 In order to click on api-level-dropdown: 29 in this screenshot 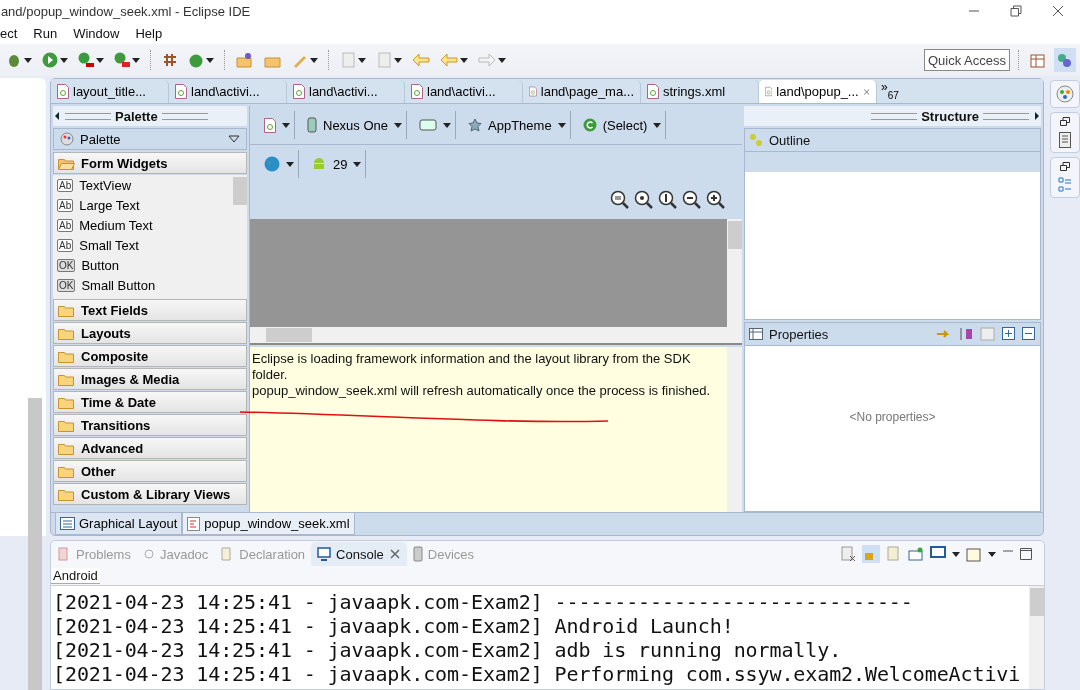, I will do `click(337, 164)`.